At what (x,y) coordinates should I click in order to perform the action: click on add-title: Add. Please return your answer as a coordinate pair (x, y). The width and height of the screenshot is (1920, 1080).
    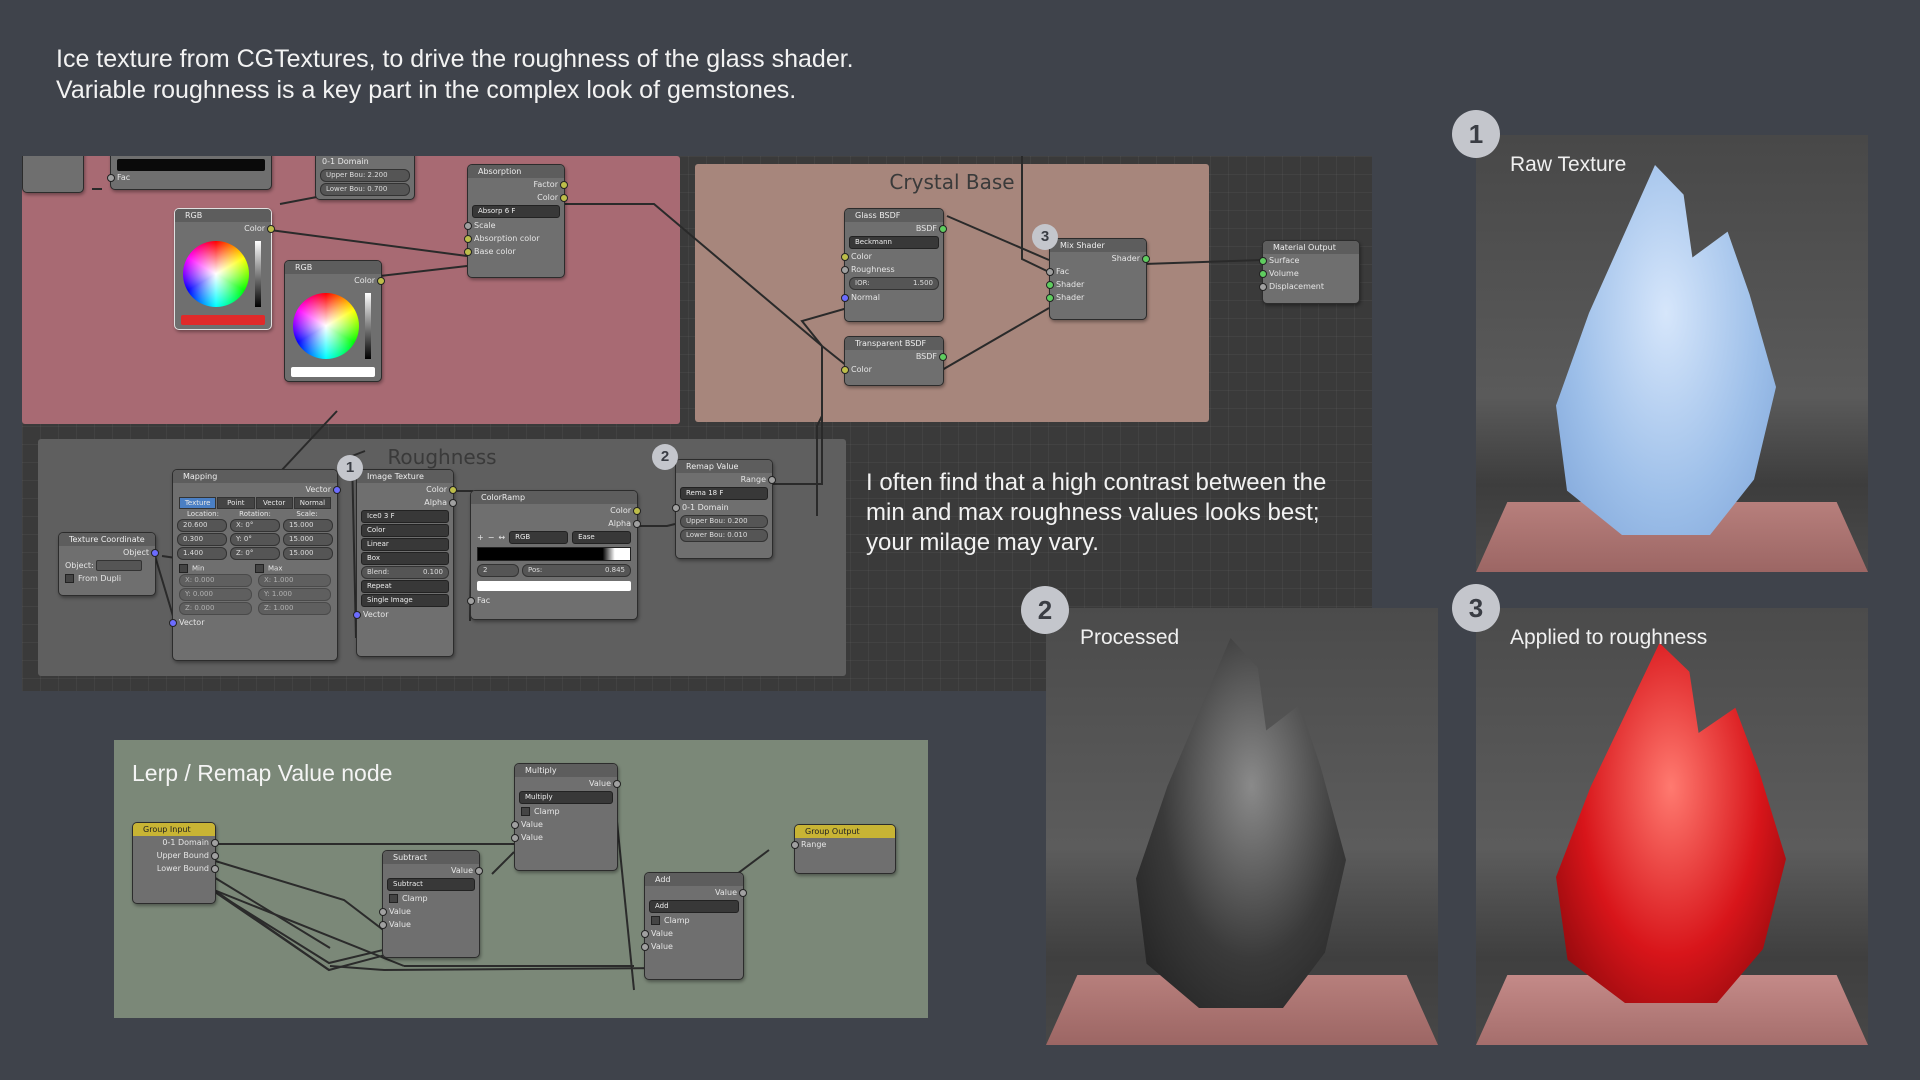
    Looking at the image, I should click on (694, 879).